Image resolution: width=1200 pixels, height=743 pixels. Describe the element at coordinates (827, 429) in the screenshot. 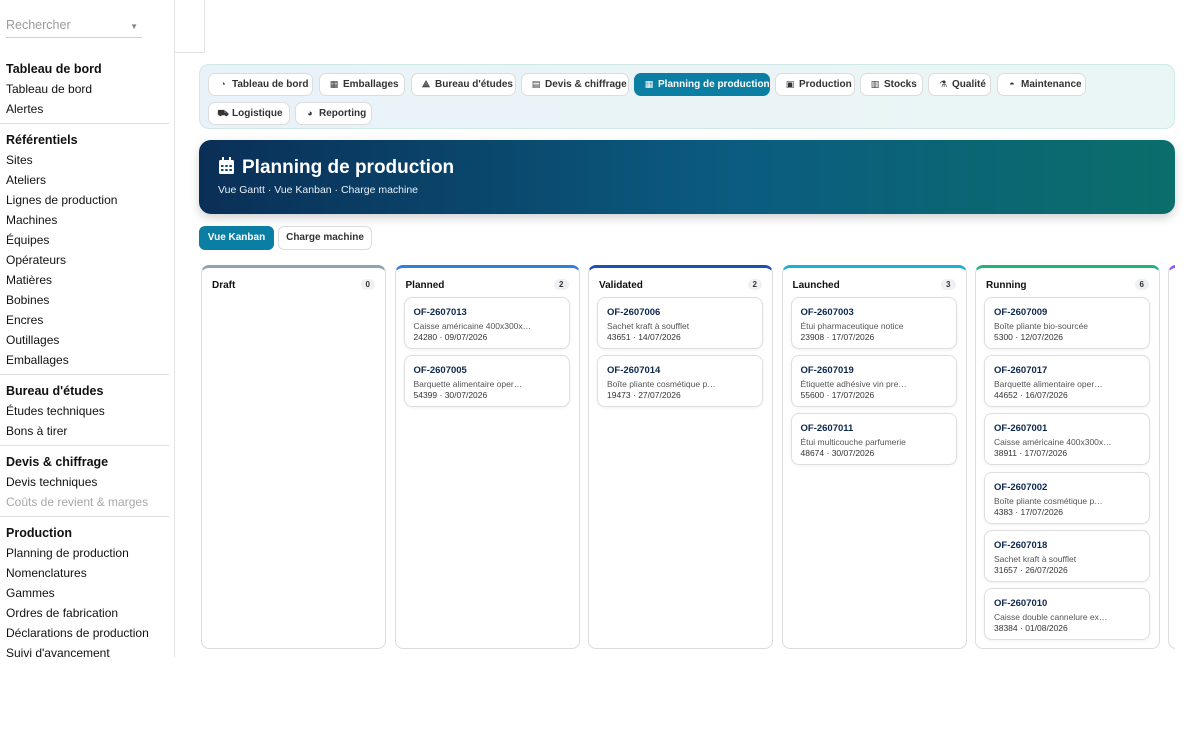

I see `order-id: OF-2607011` at that location.